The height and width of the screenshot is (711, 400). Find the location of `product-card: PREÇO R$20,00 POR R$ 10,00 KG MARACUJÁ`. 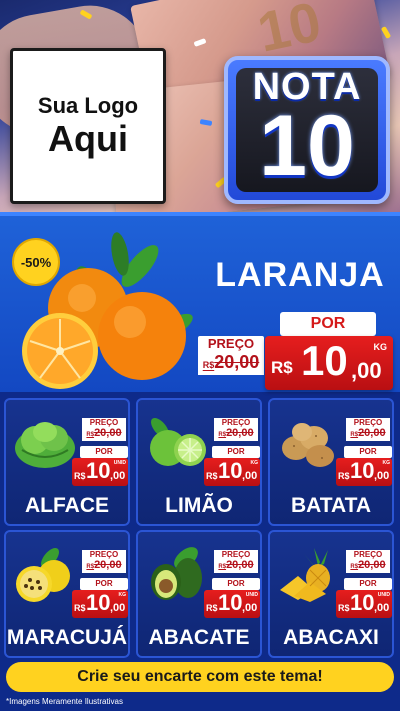

product-card: PREÇO R$20,00 POR R$ 10,00 KG MARACUJÁ is located at coordinates (67, 594).